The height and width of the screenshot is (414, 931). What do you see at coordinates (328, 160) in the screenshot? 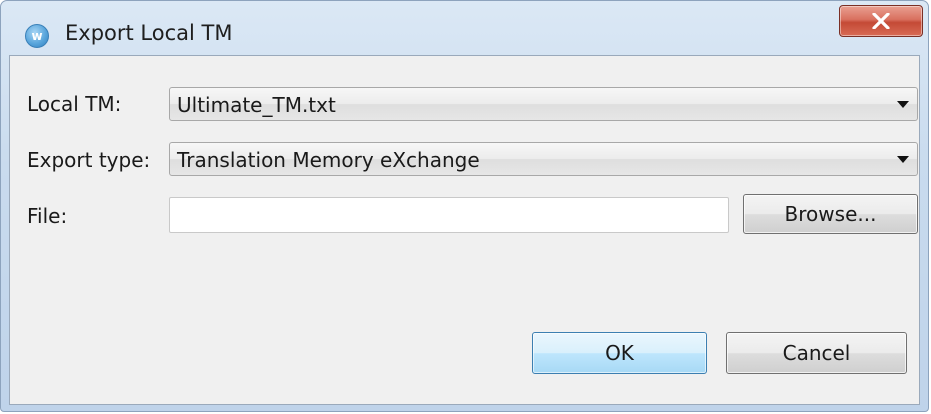
I see `export-type-selected-value: Translation Memory eXchange` at bounding box center [328, 160].